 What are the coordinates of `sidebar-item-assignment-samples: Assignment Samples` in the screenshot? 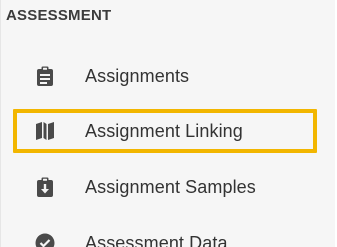 It's located at (180, 187).